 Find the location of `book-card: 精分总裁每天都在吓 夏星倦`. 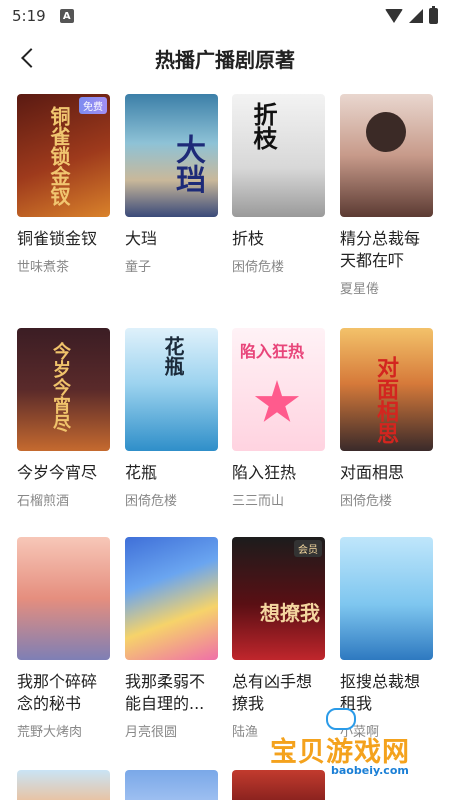

book-card: 精分总裁每天都在吓 夏星倦 is located at coordinates (386, 195).